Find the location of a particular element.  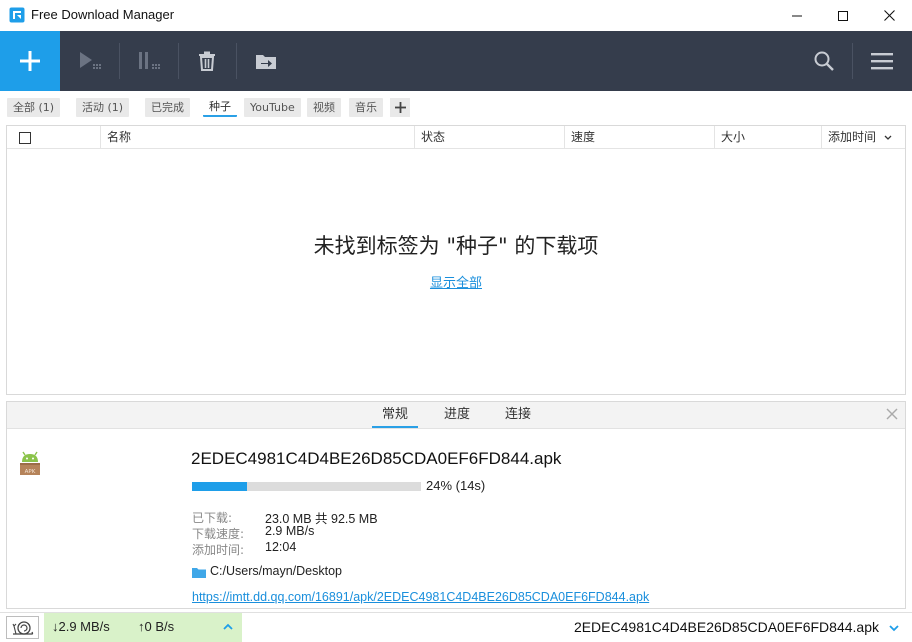

chevron-up-icon is located at coordinates (228, 626).